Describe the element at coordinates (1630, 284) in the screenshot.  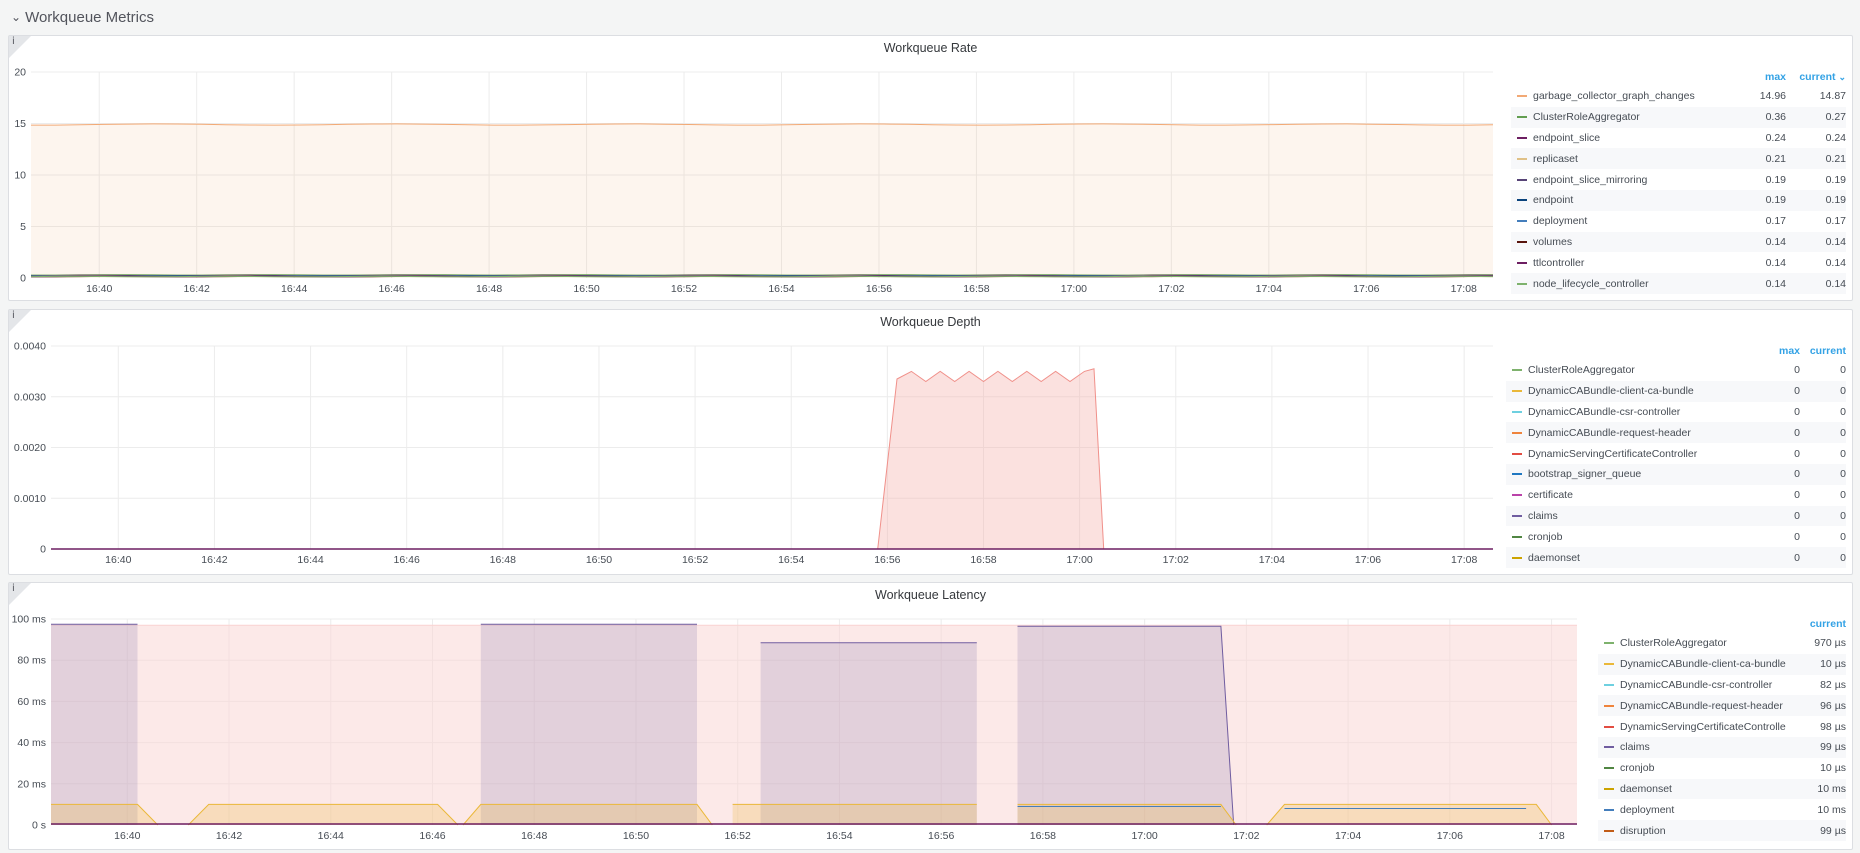
I see `legend-series-name: node_lifecycle_controller` at that location.